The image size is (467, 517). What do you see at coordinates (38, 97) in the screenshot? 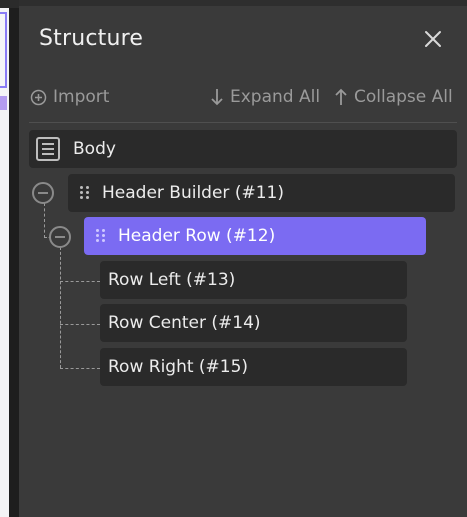
I see `plus-circle-icon` at bounding box center [38, 97].